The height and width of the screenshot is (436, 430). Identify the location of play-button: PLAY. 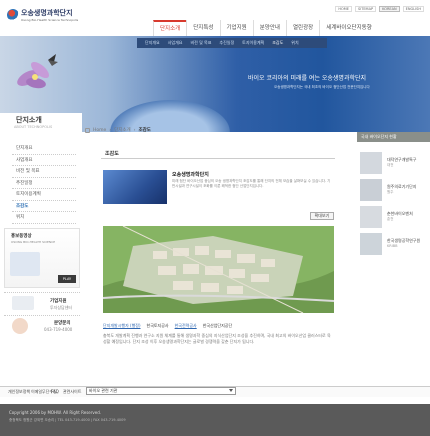
(67, 279).